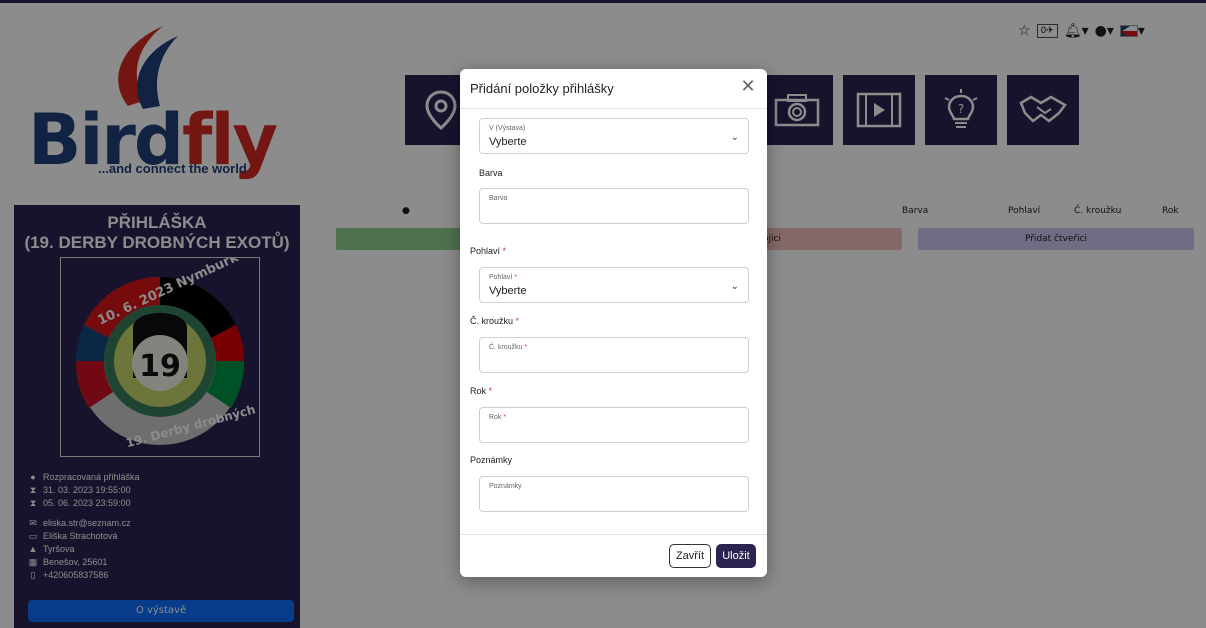  Describe the element at coordinates (614, 206) in the screenshot. I see `barva-input: Barva` at that location.